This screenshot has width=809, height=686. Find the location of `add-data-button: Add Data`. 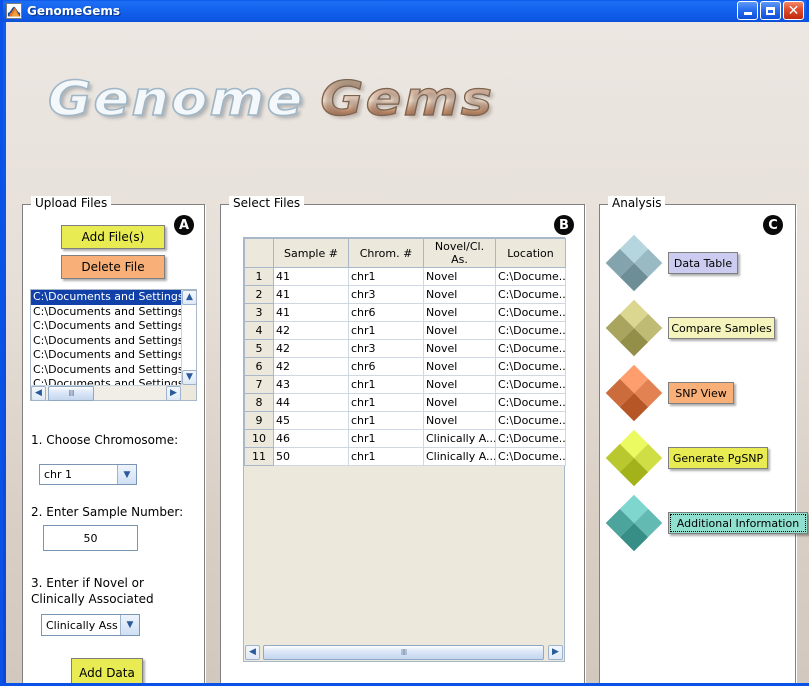

add-data-button: Add Data is located at coordinates (107, 670).